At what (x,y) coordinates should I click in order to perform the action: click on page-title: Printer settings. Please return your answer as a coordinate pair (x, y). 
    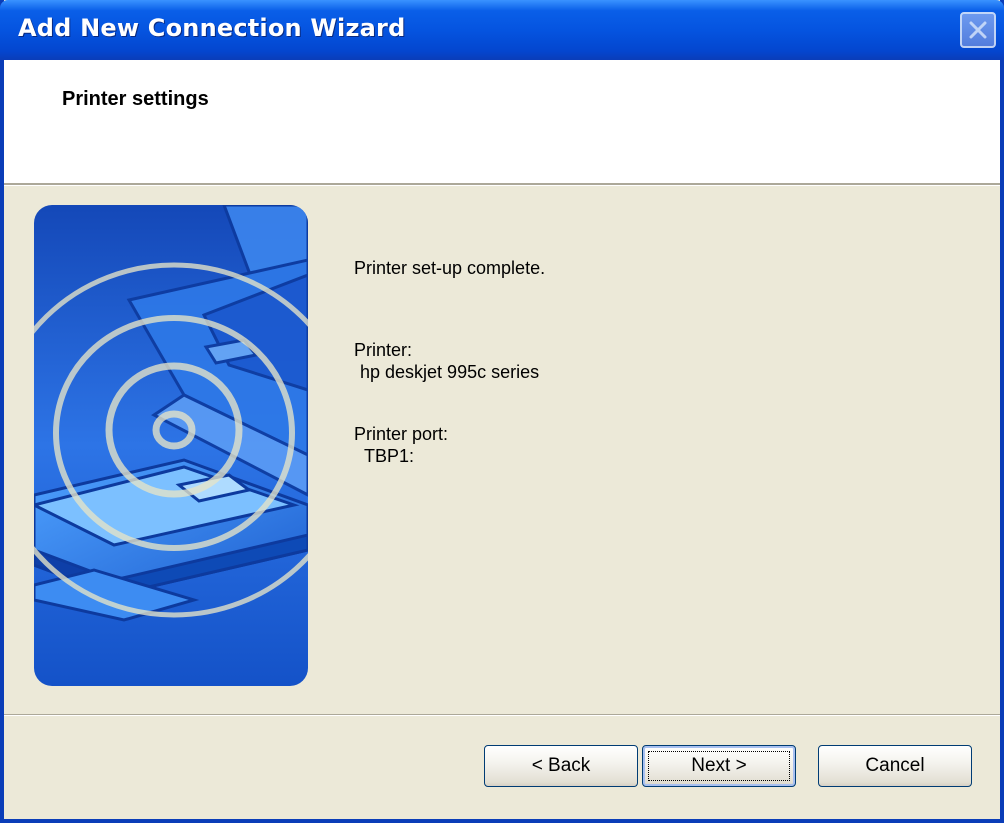
    Looking at the image, I should click on (135, 99).